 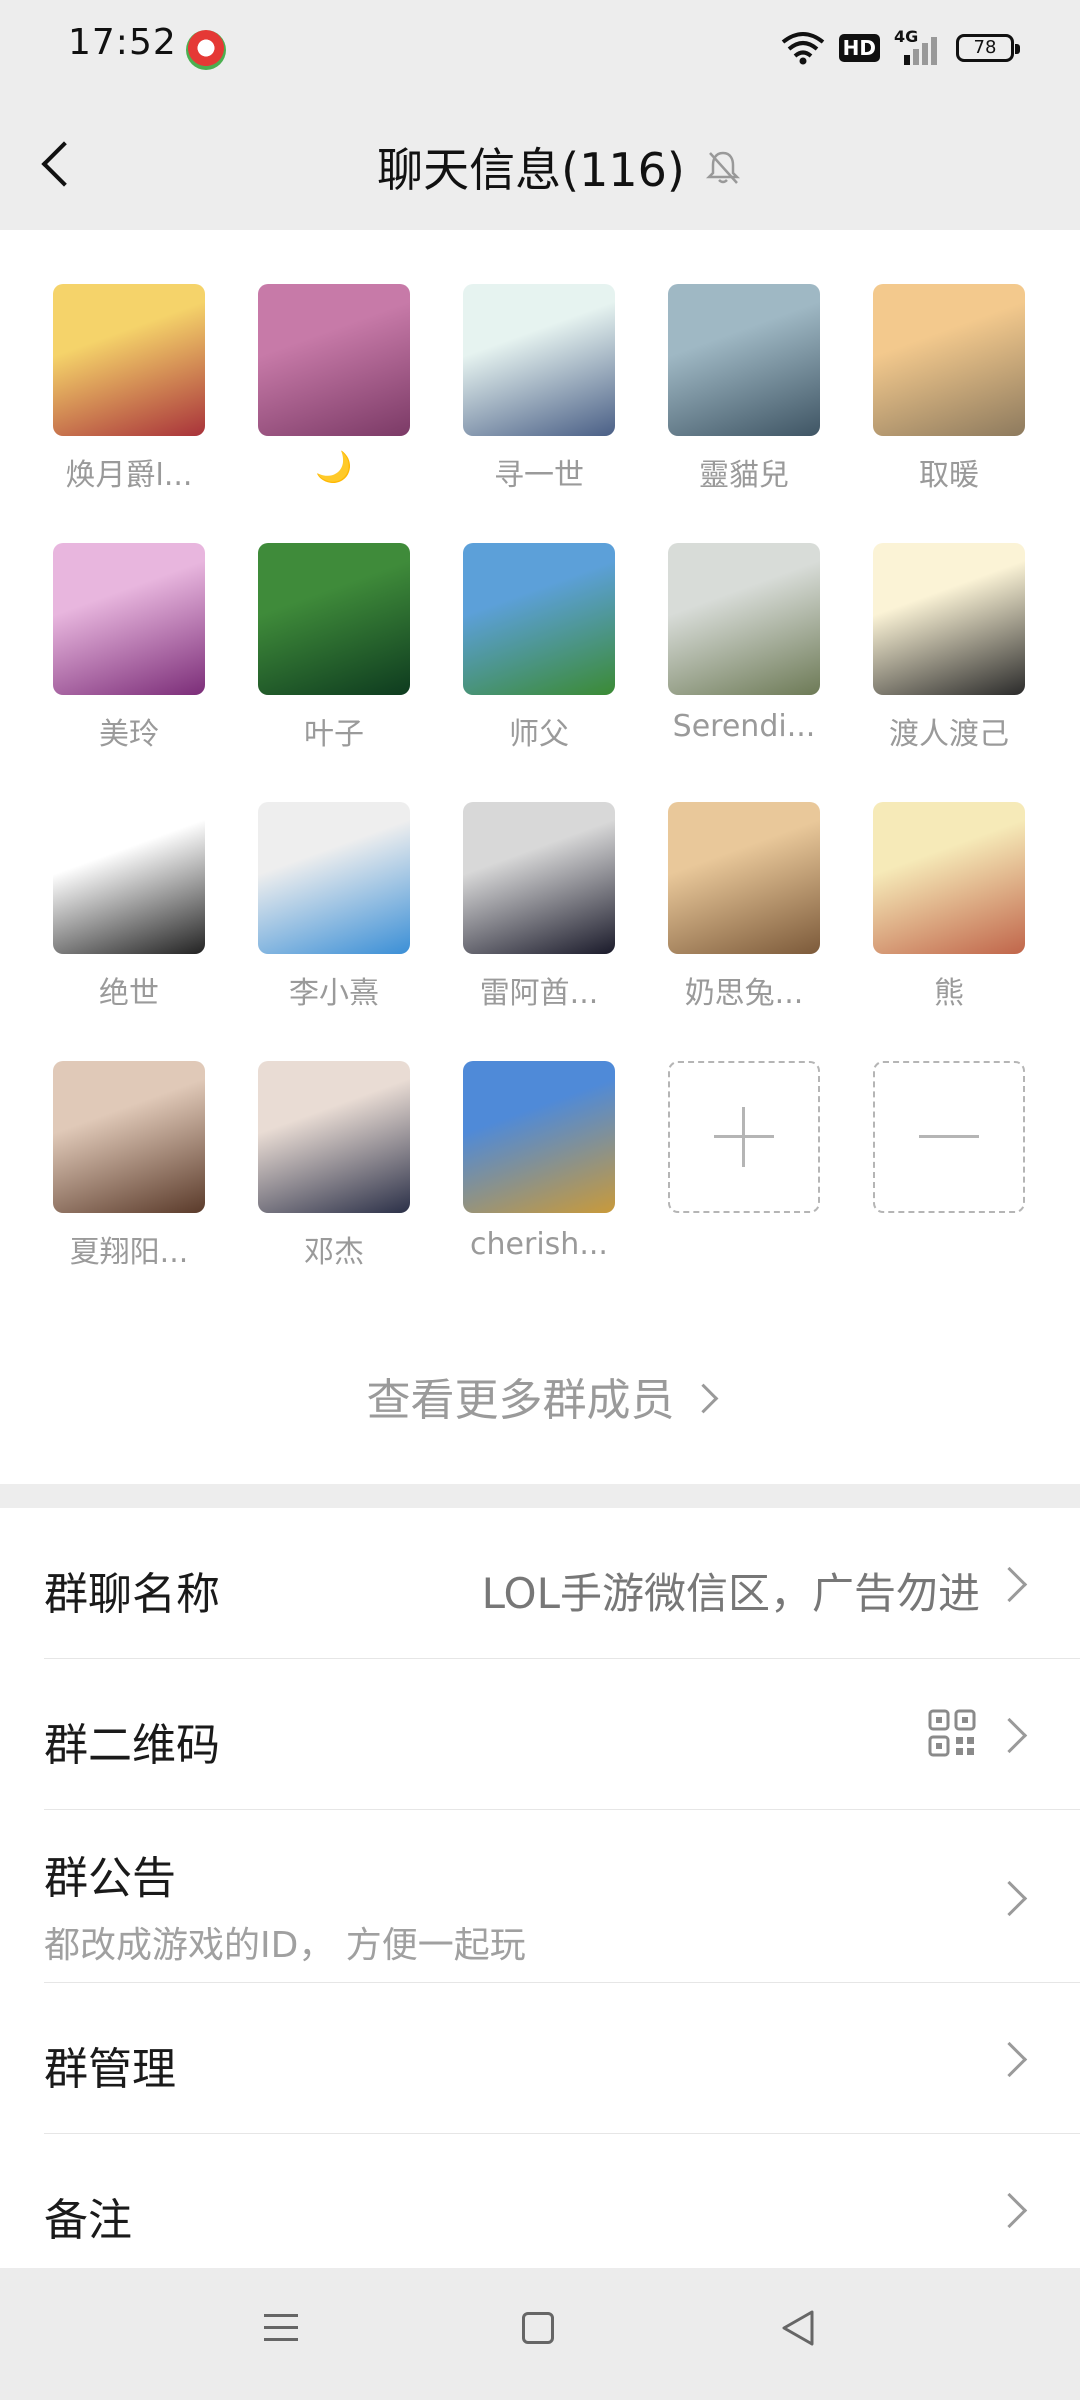 I want to click on member-item: 寻一世, so click(x=539, y=389).